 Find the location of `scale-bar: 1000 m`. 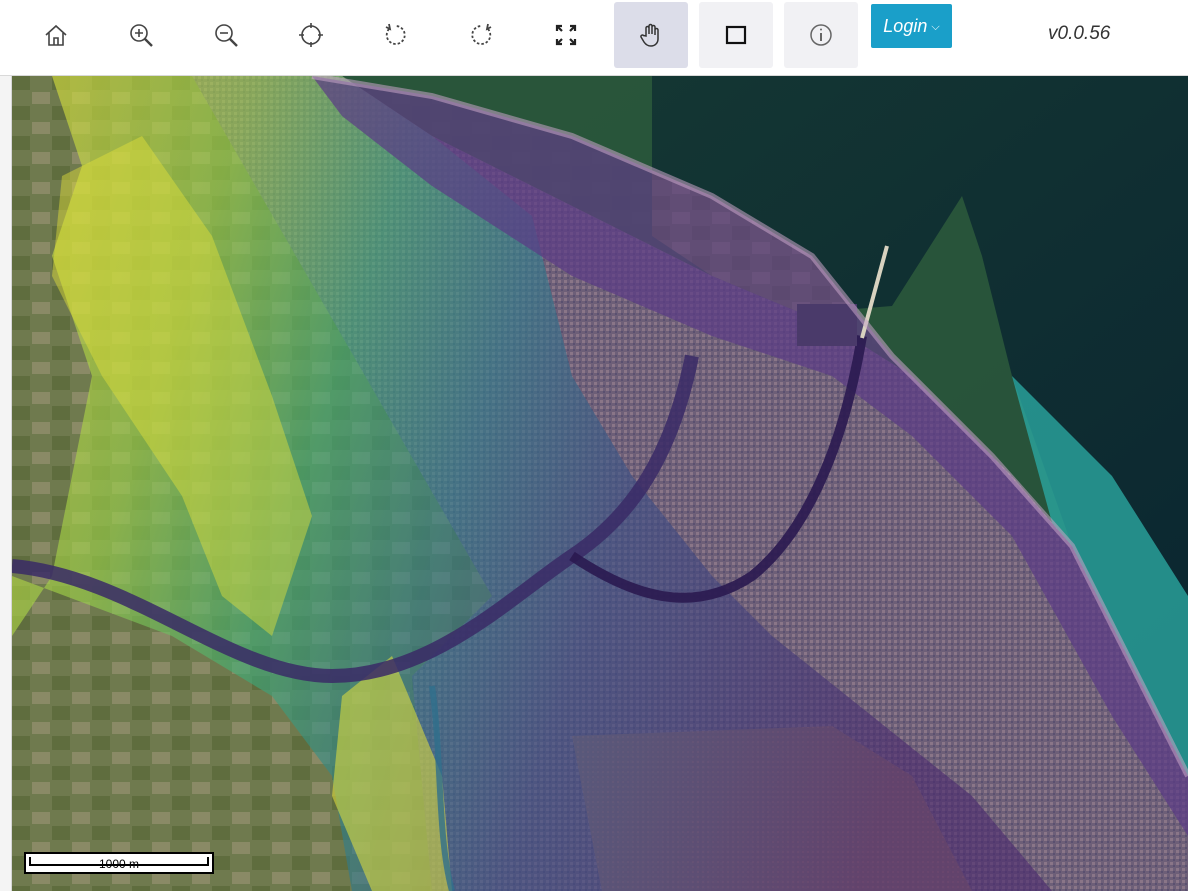

scale-bar: 1000 m is located at coordinates (119, 863).